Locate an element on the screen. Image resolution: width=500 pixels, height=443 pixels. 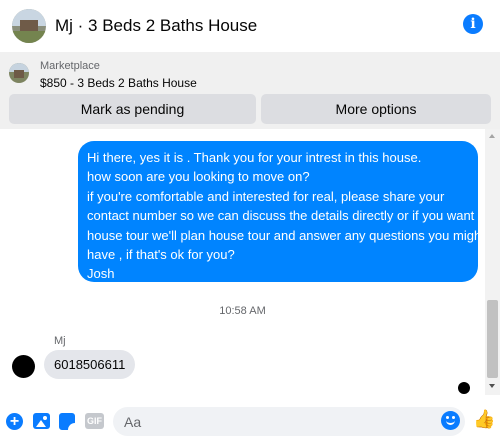
message-composer: + GIF 👍 is located at coordinates (250, 419).